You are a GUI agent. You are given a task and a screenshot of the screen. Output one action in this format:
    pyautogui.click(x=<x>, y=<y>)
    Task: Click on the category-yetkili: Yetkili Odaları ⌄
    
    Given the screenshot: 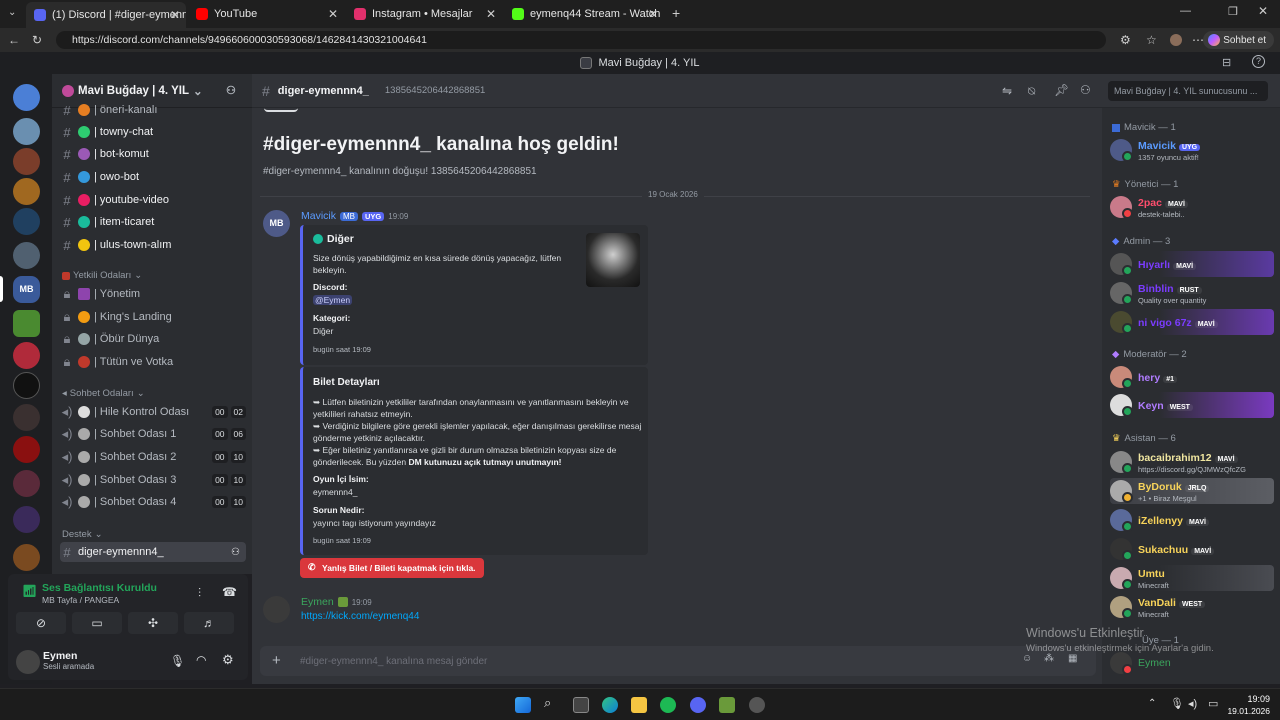 What is the action you would take?
    pyautogui.click(x=102, y=275)
    